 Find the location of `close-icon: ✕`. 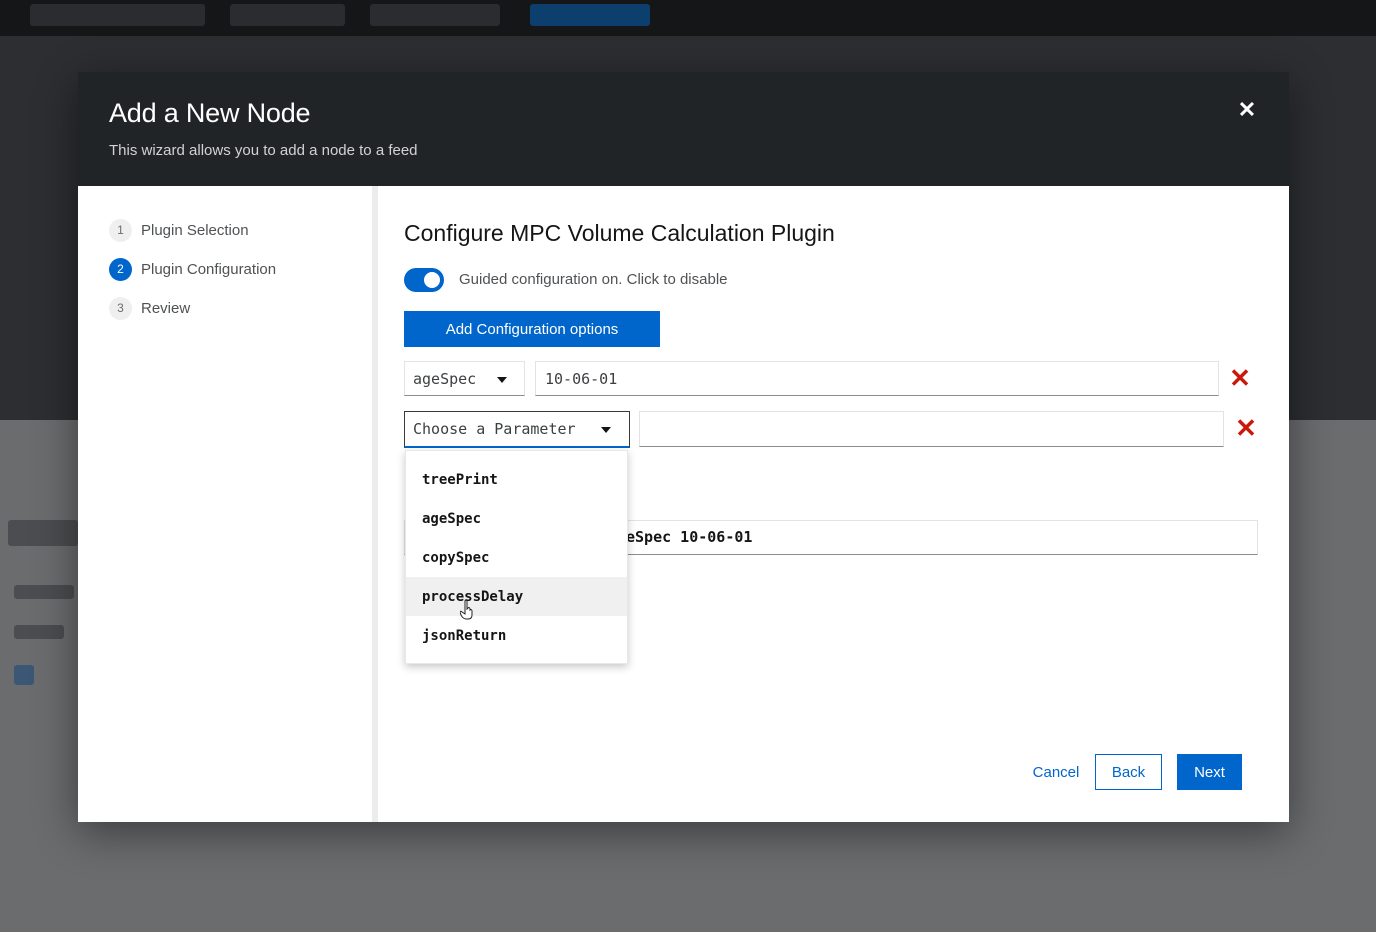

close-icon: ✕ is located at coordinates (1247, 110).